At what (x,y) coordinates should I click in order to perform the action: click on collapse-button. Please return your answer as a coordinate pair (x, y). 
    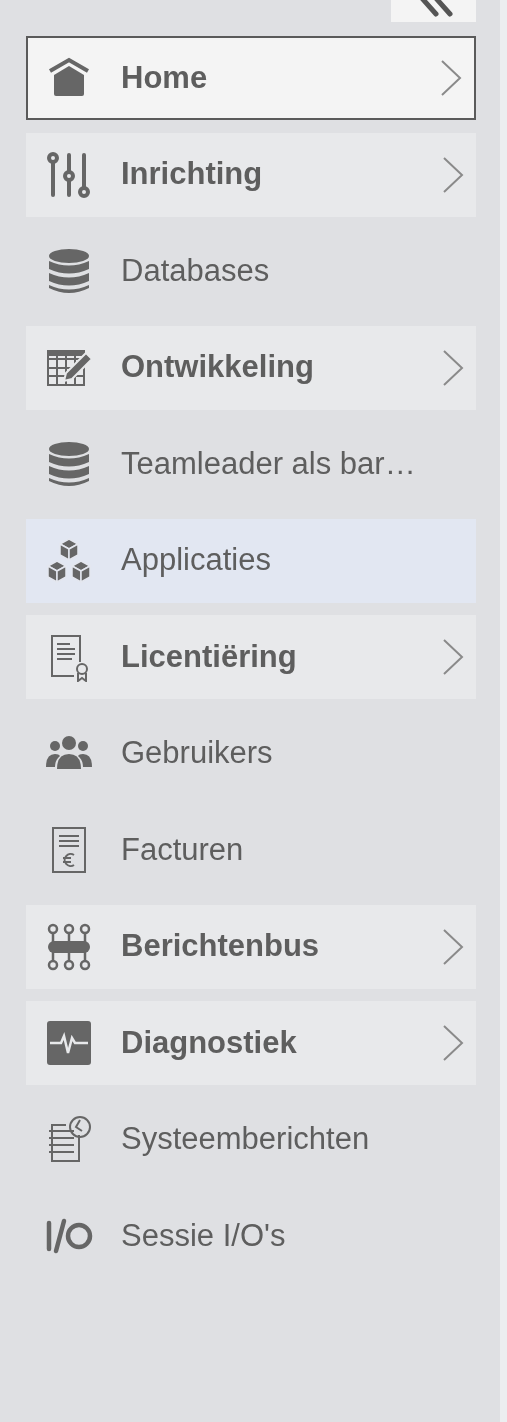
    Looking at the image, I should click on (433, 11).